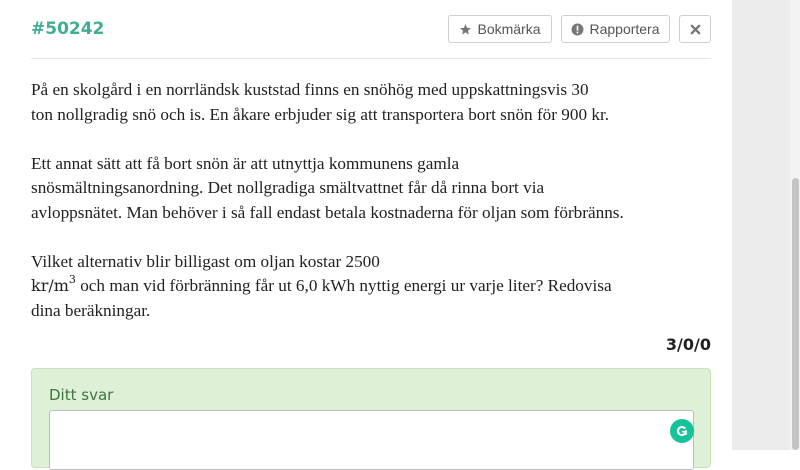 The width and height of the screenshot is (800, 470). I want to click on close-button, so click(695, 29).